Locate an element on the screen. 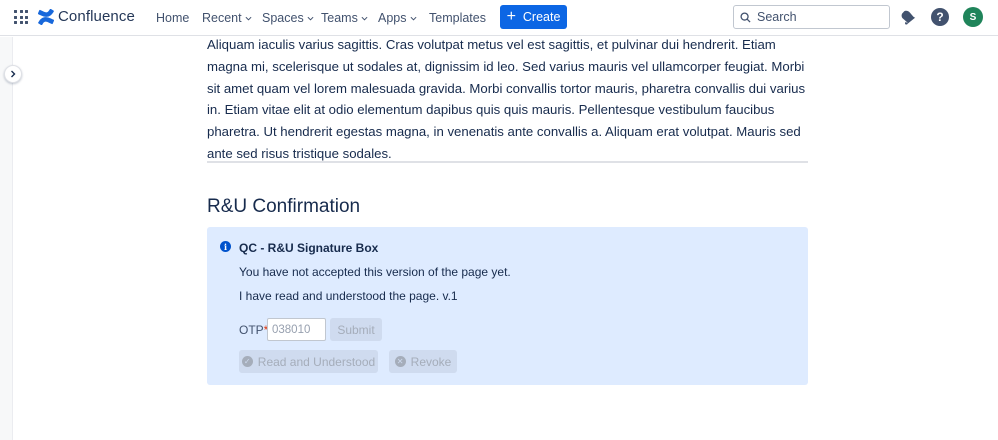 Image resolution: width=998 pixels, height=440 pixels. confluence-logo-icon is located at coordinates (46, 16).